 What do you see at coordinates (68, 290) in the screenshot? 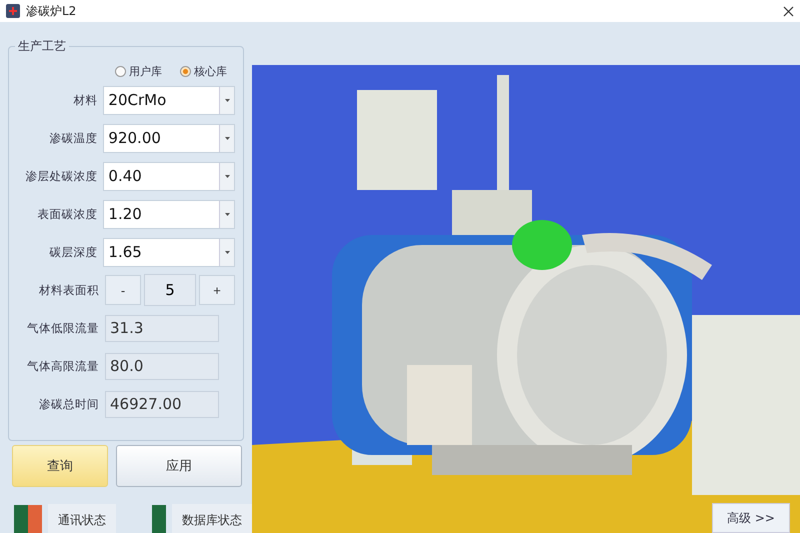
I see `field-label: 材料表面积` at bounding box center [68, 290].